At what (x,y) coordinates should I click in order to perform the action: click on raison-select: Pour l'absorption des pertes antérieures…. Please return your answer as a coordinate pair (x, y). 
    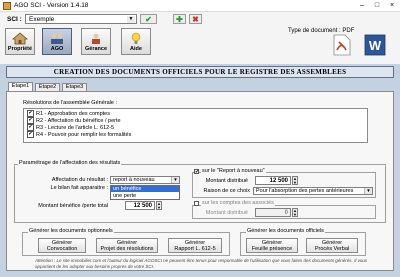
    Looking at the image, I should click on (313, 191).